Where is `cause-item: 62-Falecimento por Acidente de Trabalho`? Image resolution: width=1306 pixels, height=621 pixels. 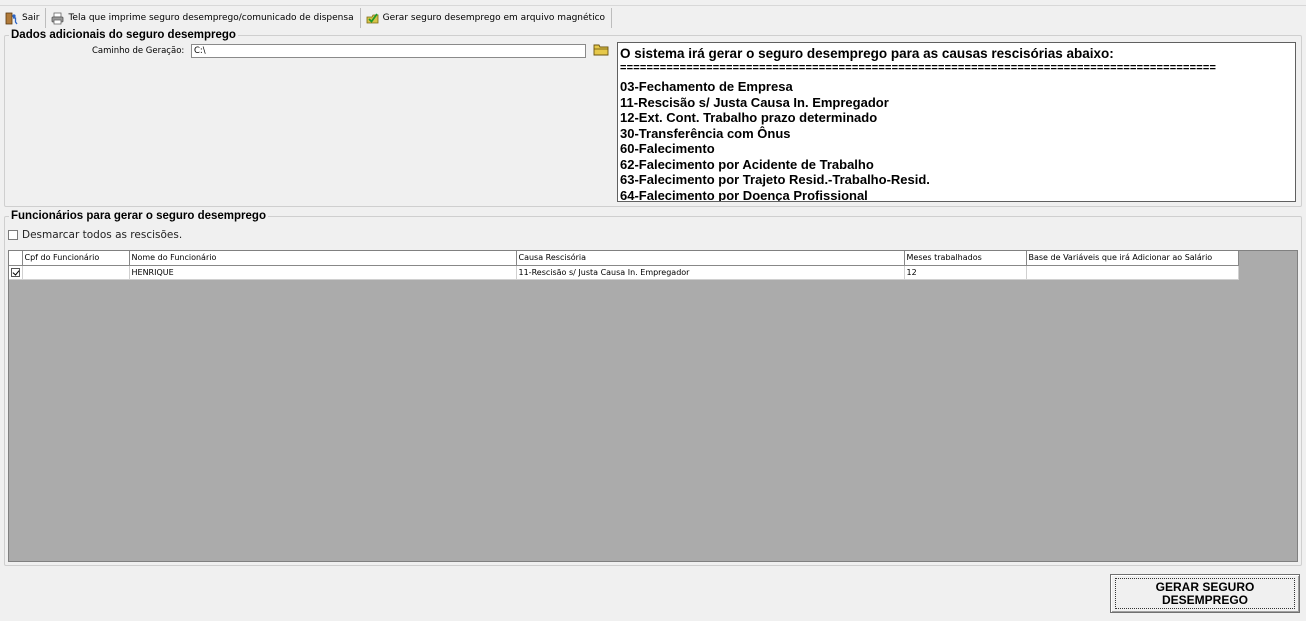
cause-item: 62-Falecimento por Acidente de Trabalho is located at coordinates (747, 164).